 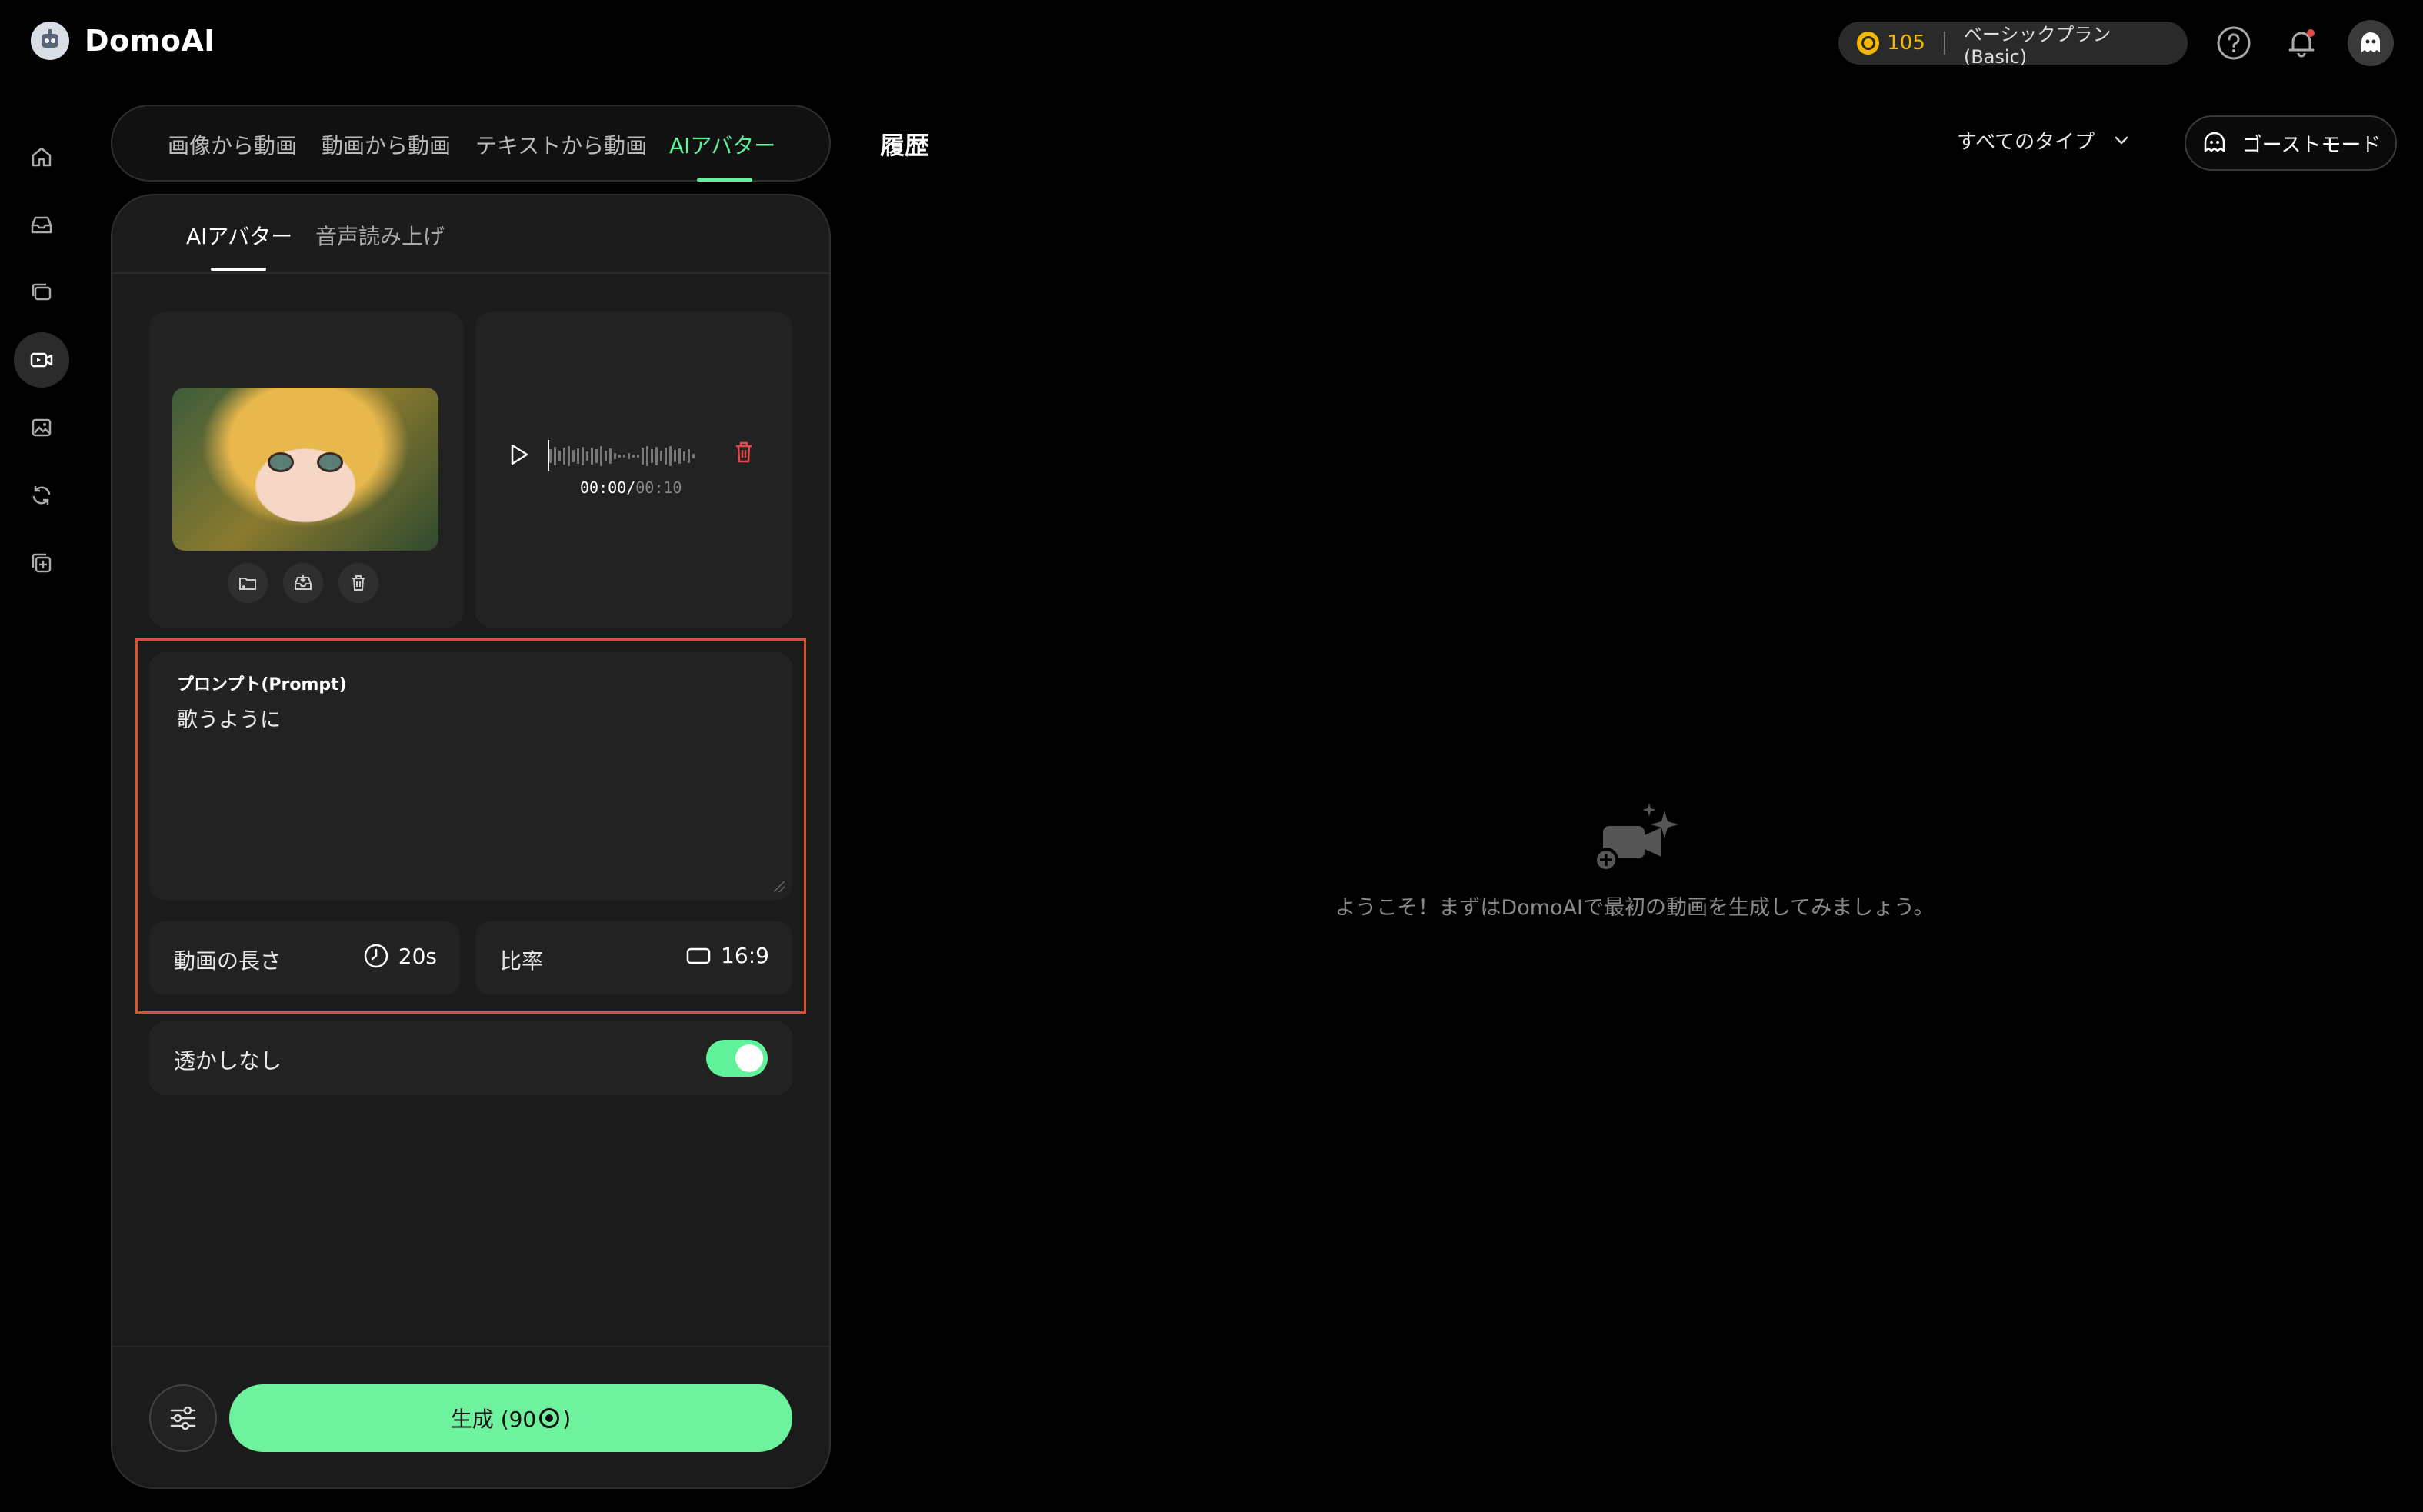 What do you see at coordinates (1944, 43) in the screenshot?
I see `credits-divider` at bounding box center [1944, 43].